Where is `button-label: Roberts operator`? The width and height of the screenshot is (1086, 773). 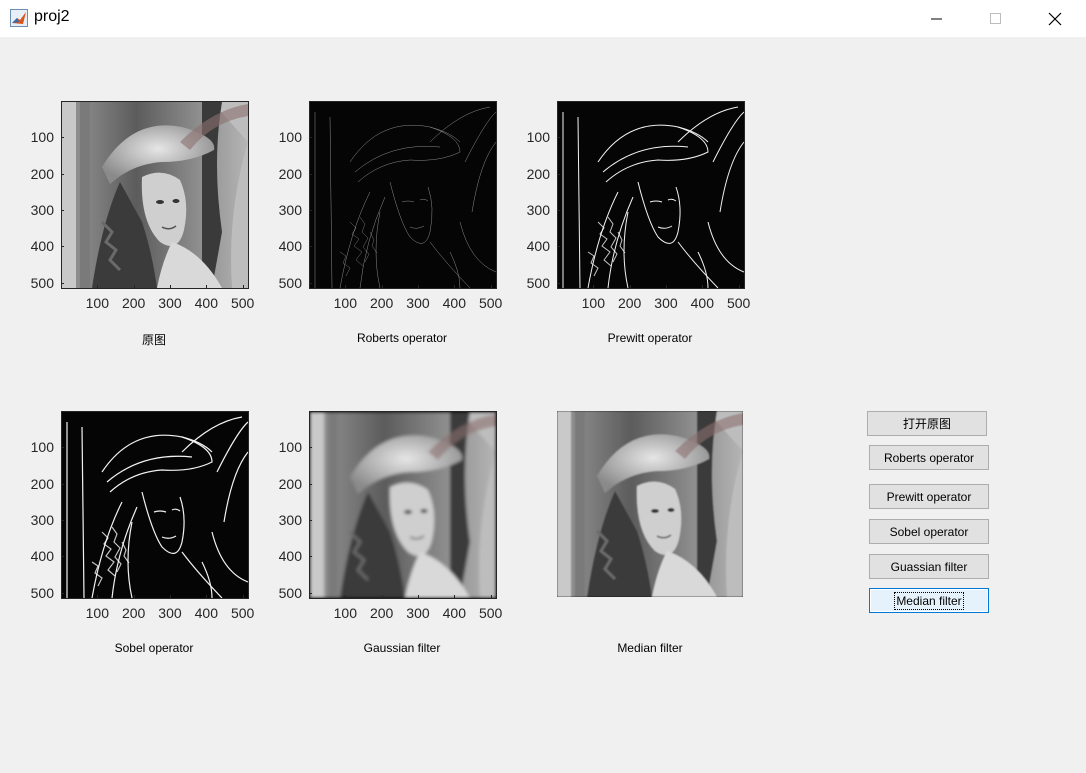 button-label: Roberts operator is located at coordinates (929, 457).